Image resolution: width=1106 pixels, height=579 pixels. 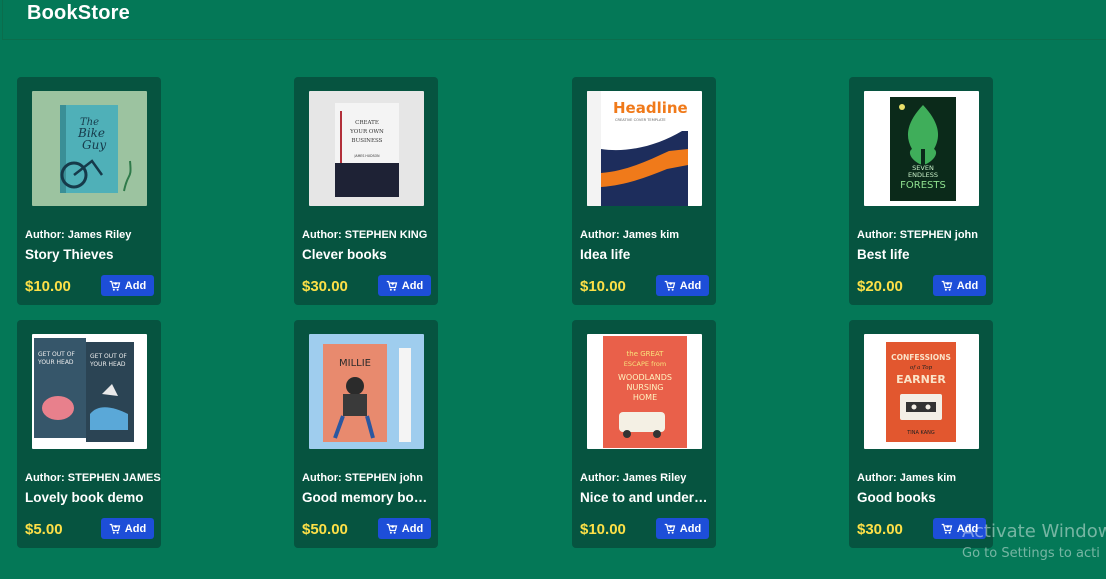 I want to click on svg-text: HOME, so click(x=645, y=397).